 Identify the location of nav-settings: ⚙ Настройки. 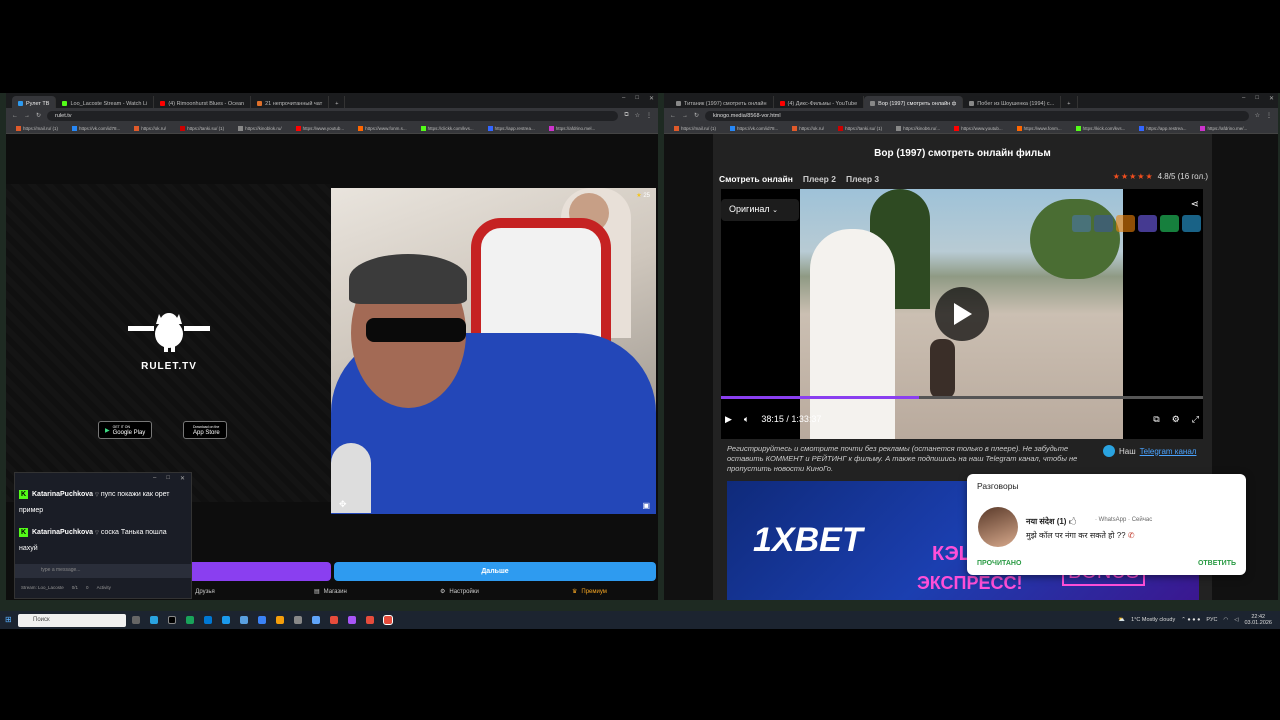
(459, 592).